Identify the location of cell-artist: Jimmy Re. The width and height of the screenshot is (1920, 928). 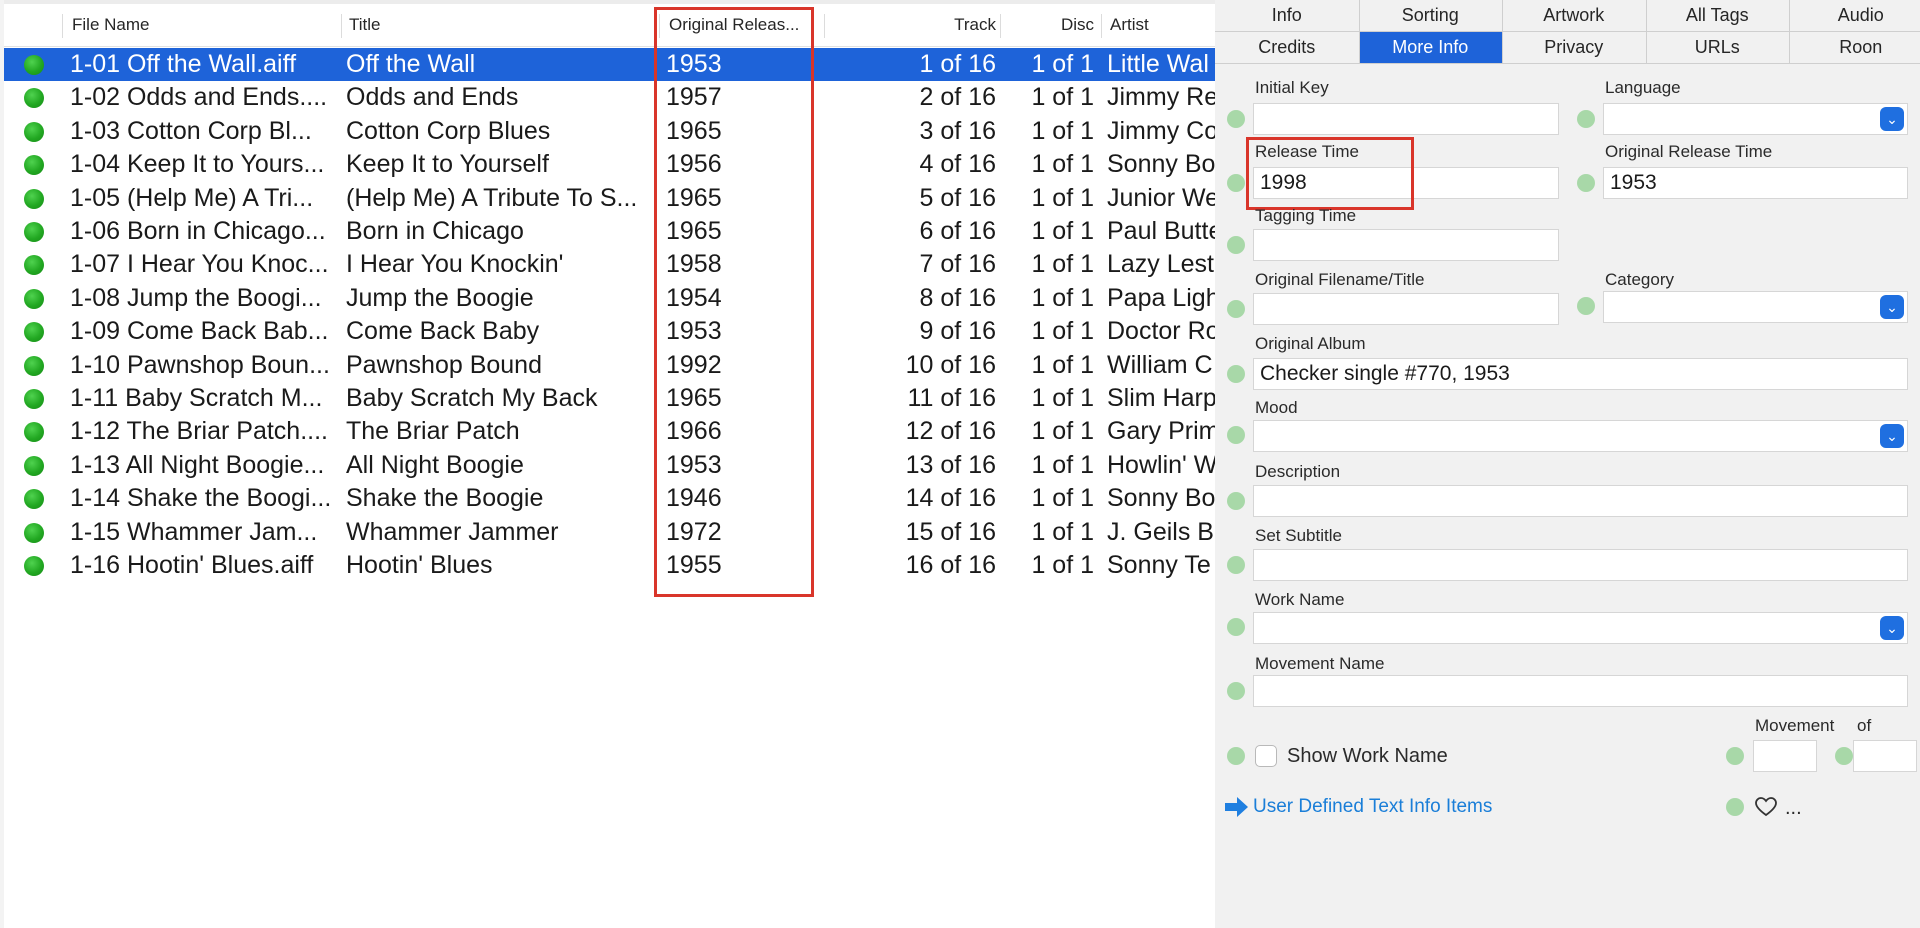
(1161, 97).